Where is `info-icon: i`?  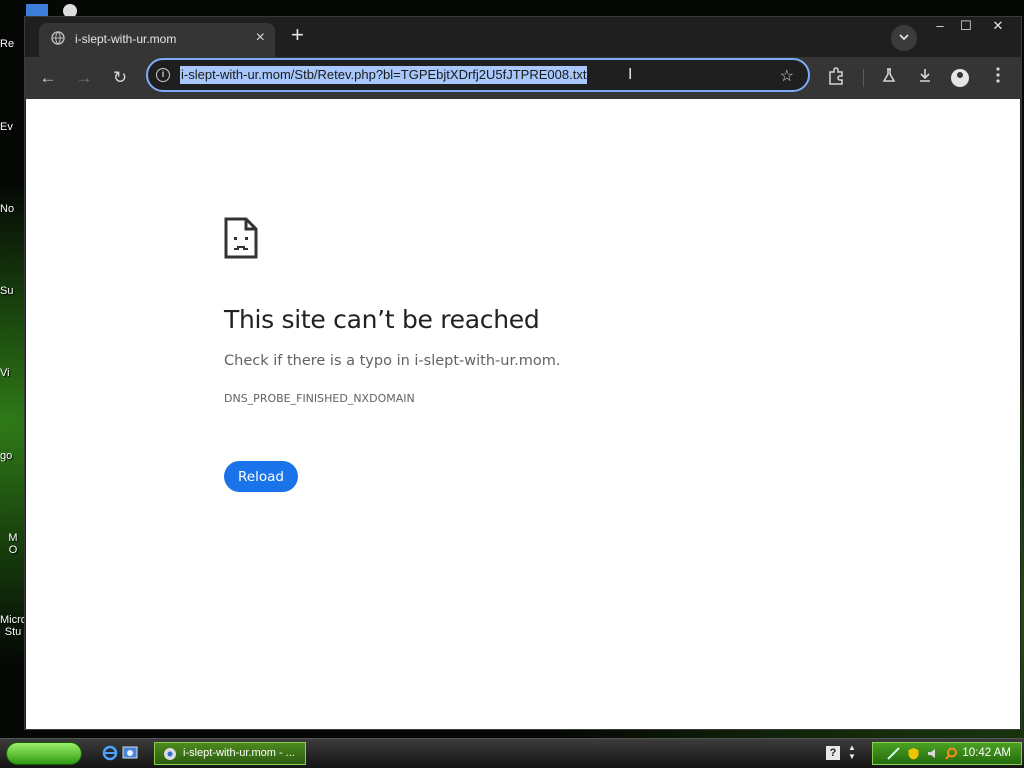
info-icon: i is located at coordinates (163, 75).